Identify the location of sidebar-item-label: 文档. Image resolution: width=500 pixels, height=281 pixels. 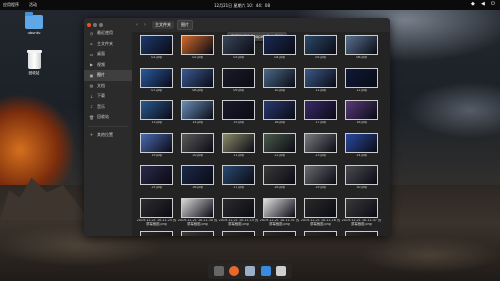
(101, 85).